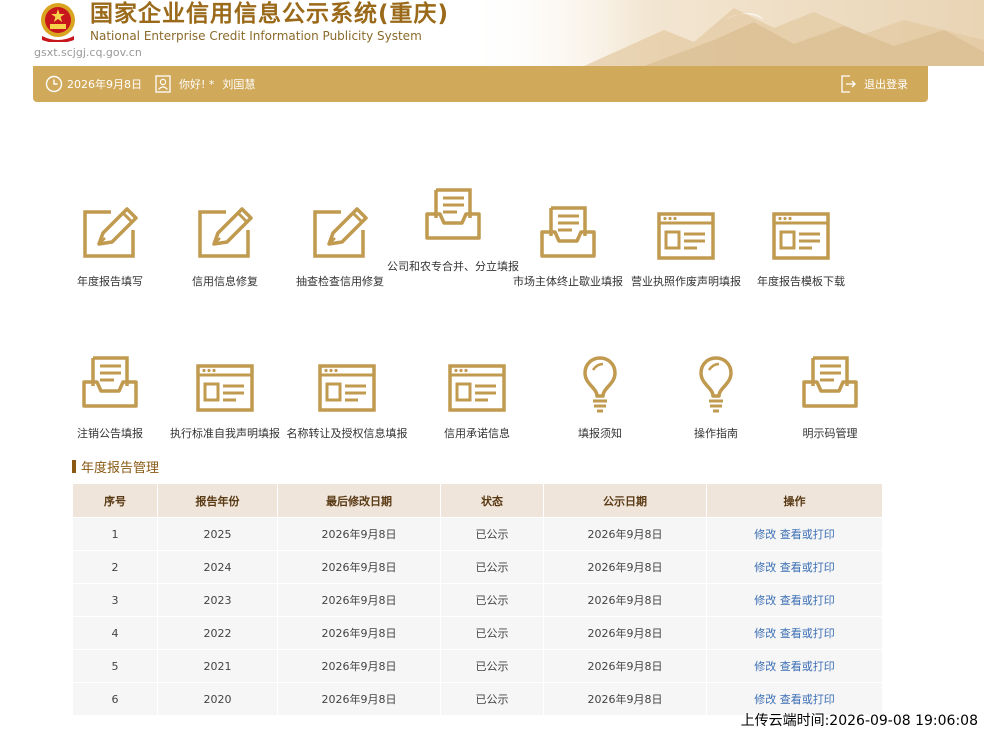 The width and height of the screenshot is (984, 732). I want to click on col-header-status: 状态, so click(492, 500).